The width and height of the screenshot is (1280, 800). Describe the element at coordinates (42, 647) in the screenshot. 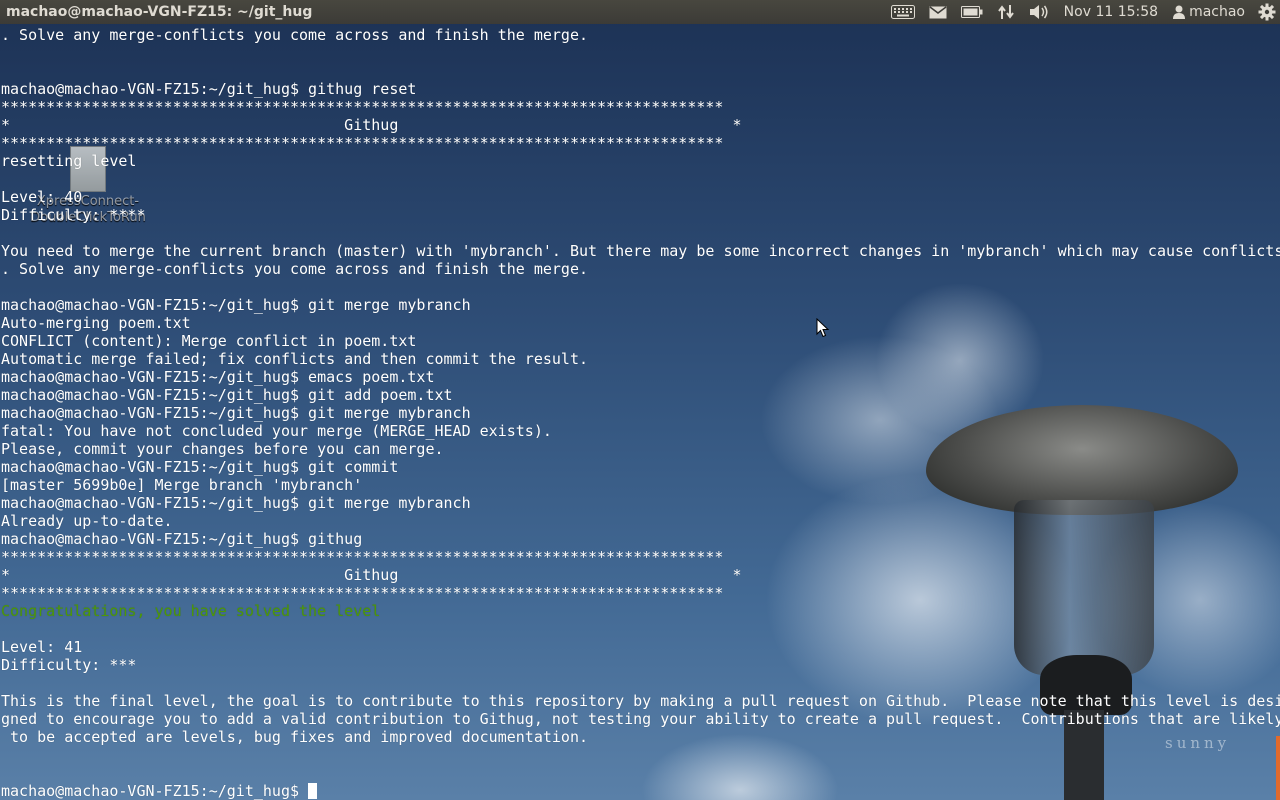

I see `terminal-line: Level: 41` at that location.